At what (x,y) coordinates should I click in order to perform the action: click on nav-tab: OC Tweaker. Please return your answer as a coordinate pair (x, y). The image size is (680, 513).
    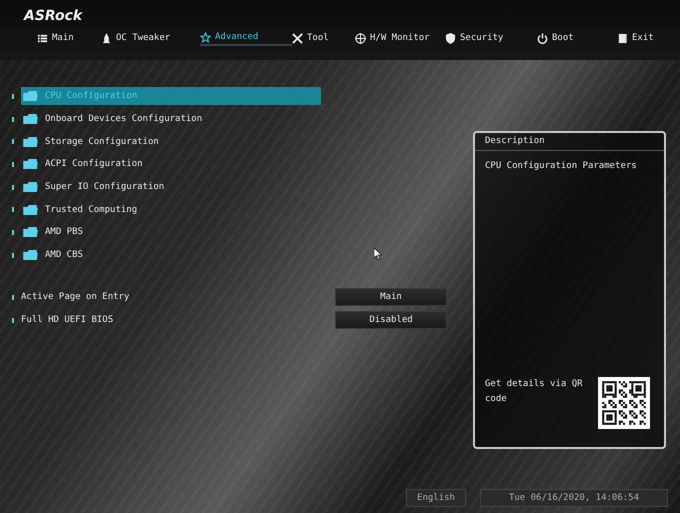
    Looking at the image, I should click on (150, 38).